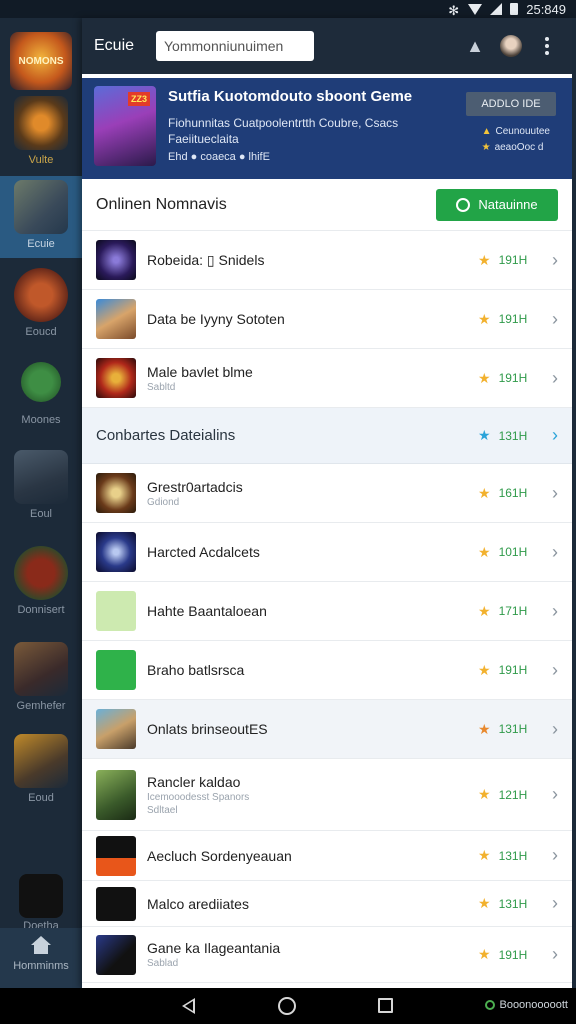 The height and width of the screenshot is (1024, 576). I want to click on list-item-rating: 121H, so click(513, 794).